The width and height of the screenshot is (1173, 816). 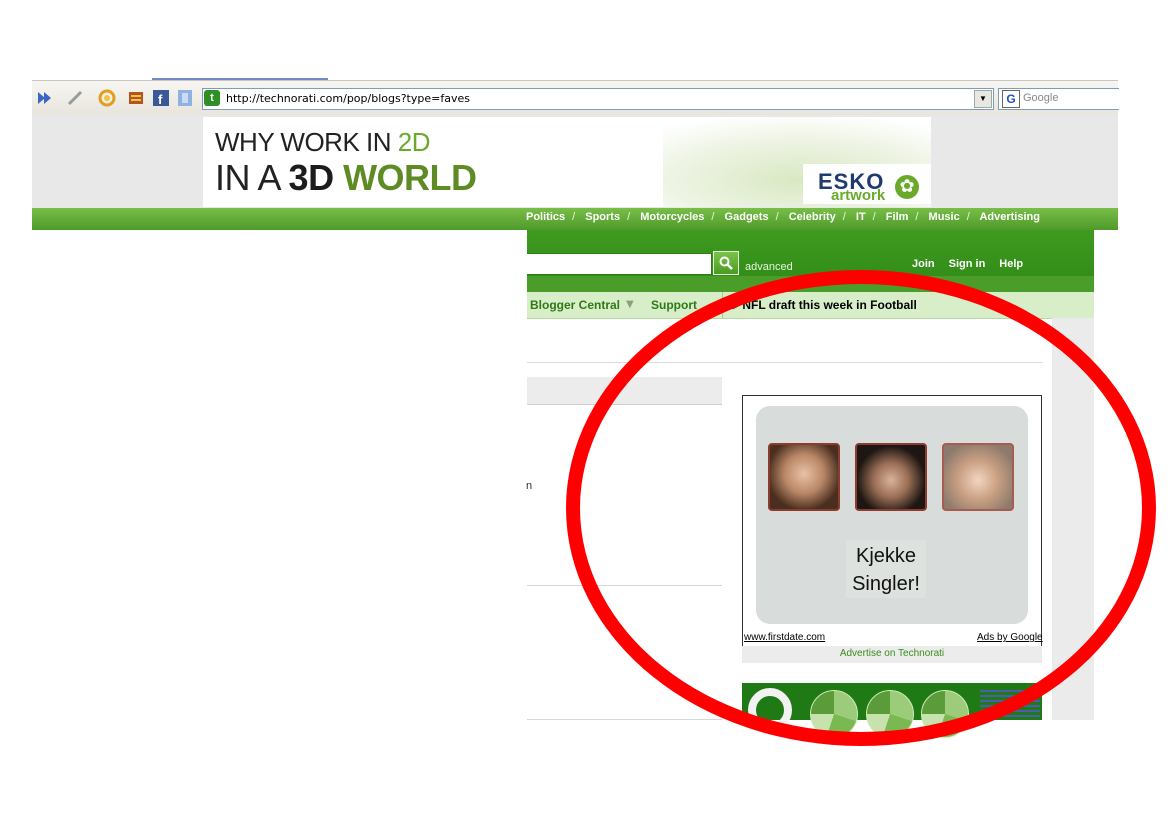 What do you see at coordinates (107, 98) in the screenshot?
I see `sync-icon` at bounding box center [107, 98].